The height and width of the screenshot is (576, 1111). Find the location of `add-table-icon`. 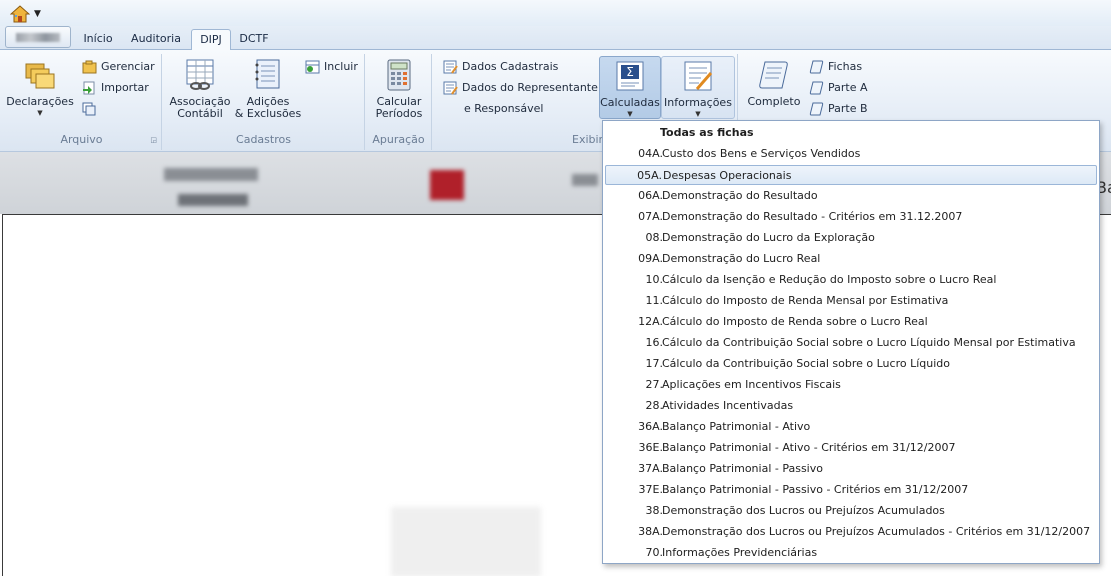

add-table-icon is located at coordinates (312, 67).